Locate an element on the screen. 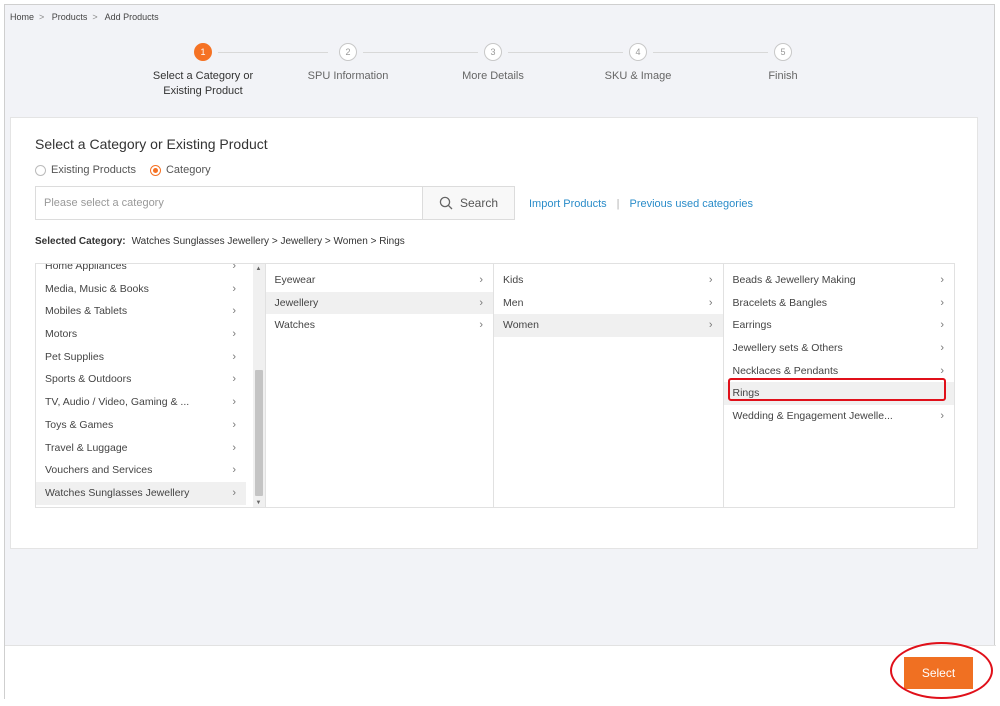  category-list: Eyewear › Jewellery › Watches › is located at coordinates (379, 303).